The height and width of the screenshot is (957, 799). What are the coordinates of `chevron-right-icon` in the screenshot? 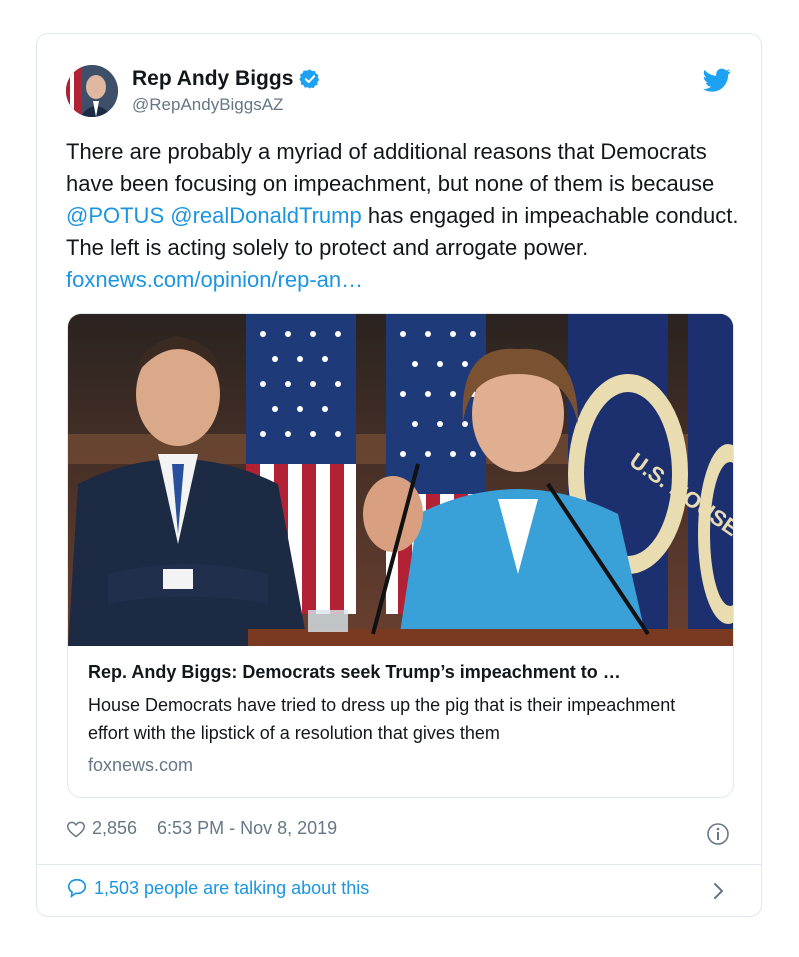 It's located at (719, 891).